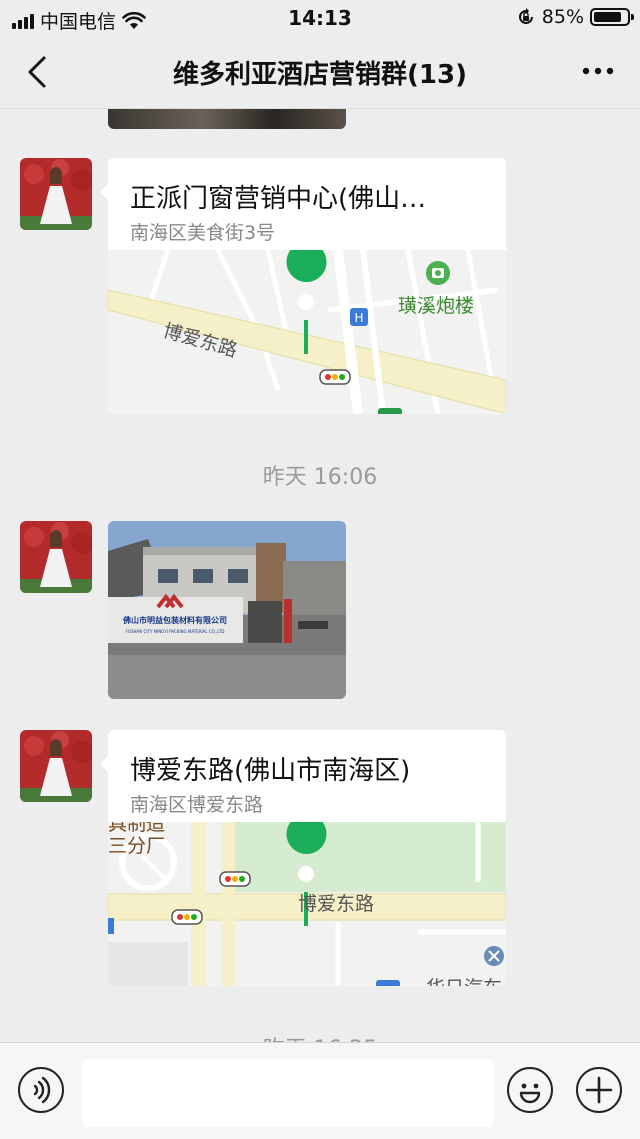  I want to click on svg-text: H, so click(358, 318).